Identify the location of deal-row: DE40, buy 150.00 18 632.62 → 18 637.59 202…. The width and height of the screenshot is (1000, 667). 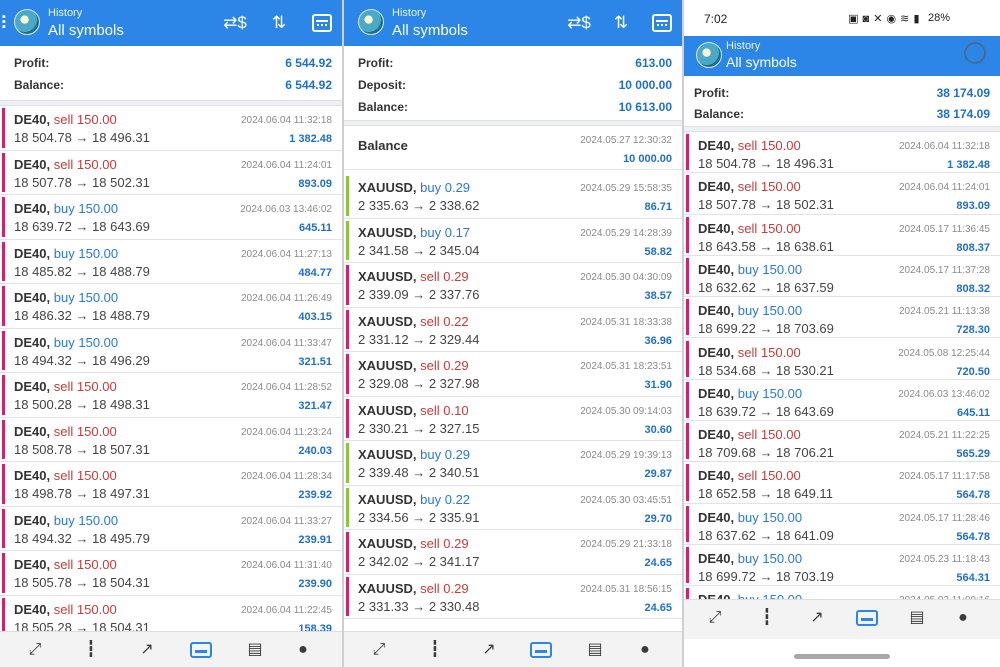
(842, 276).